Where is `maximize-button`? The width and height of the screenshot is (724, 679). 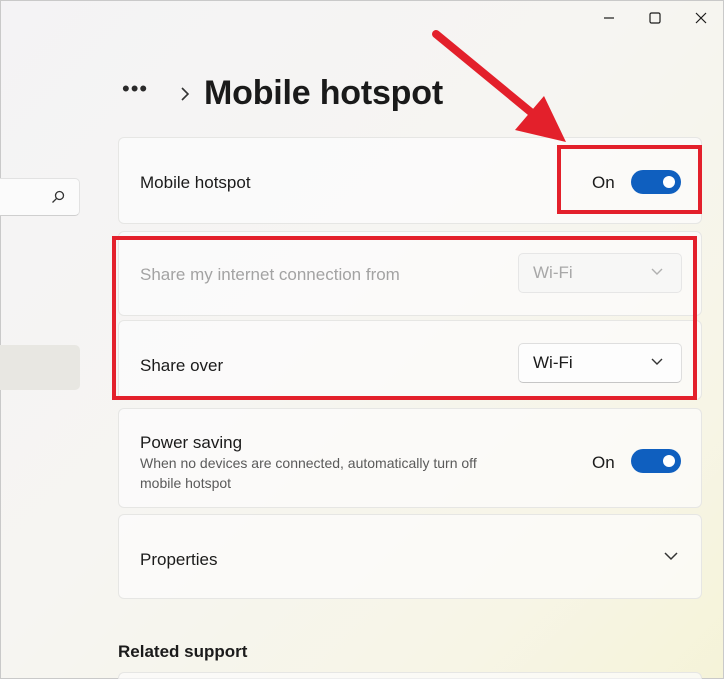 maximize-button is located at coordinates (655, 18).